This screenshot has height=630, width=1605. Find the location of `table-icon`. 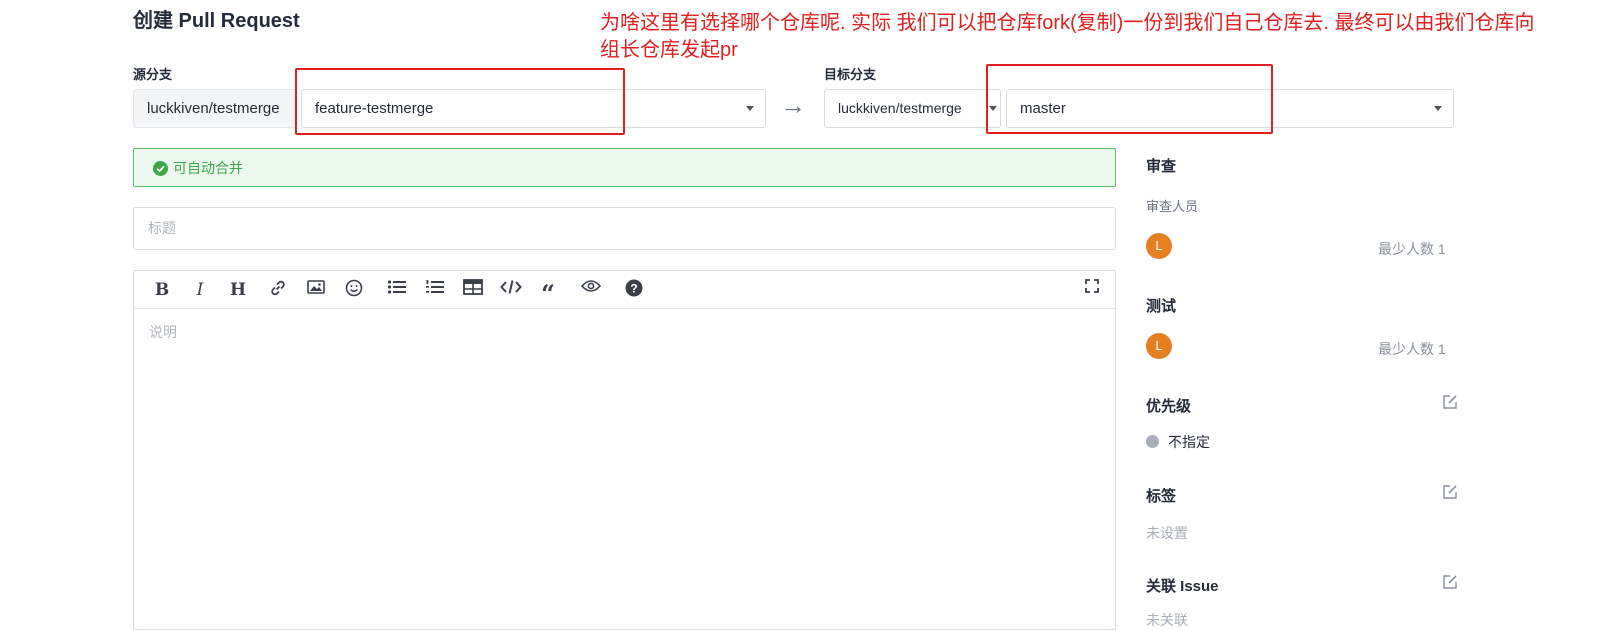

table-icon is located at coordinates (473, 290).